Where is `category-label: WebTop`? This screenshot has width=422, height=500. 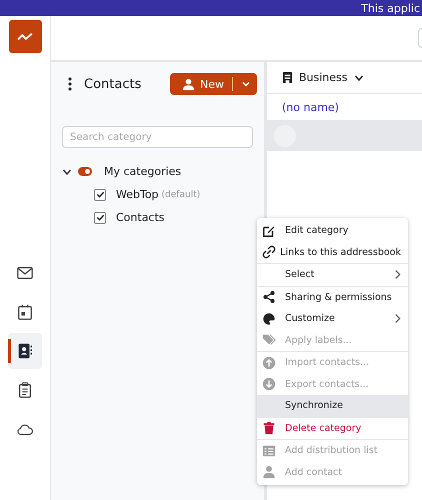 category-label: WebTop is located at coordinates (137, 194).